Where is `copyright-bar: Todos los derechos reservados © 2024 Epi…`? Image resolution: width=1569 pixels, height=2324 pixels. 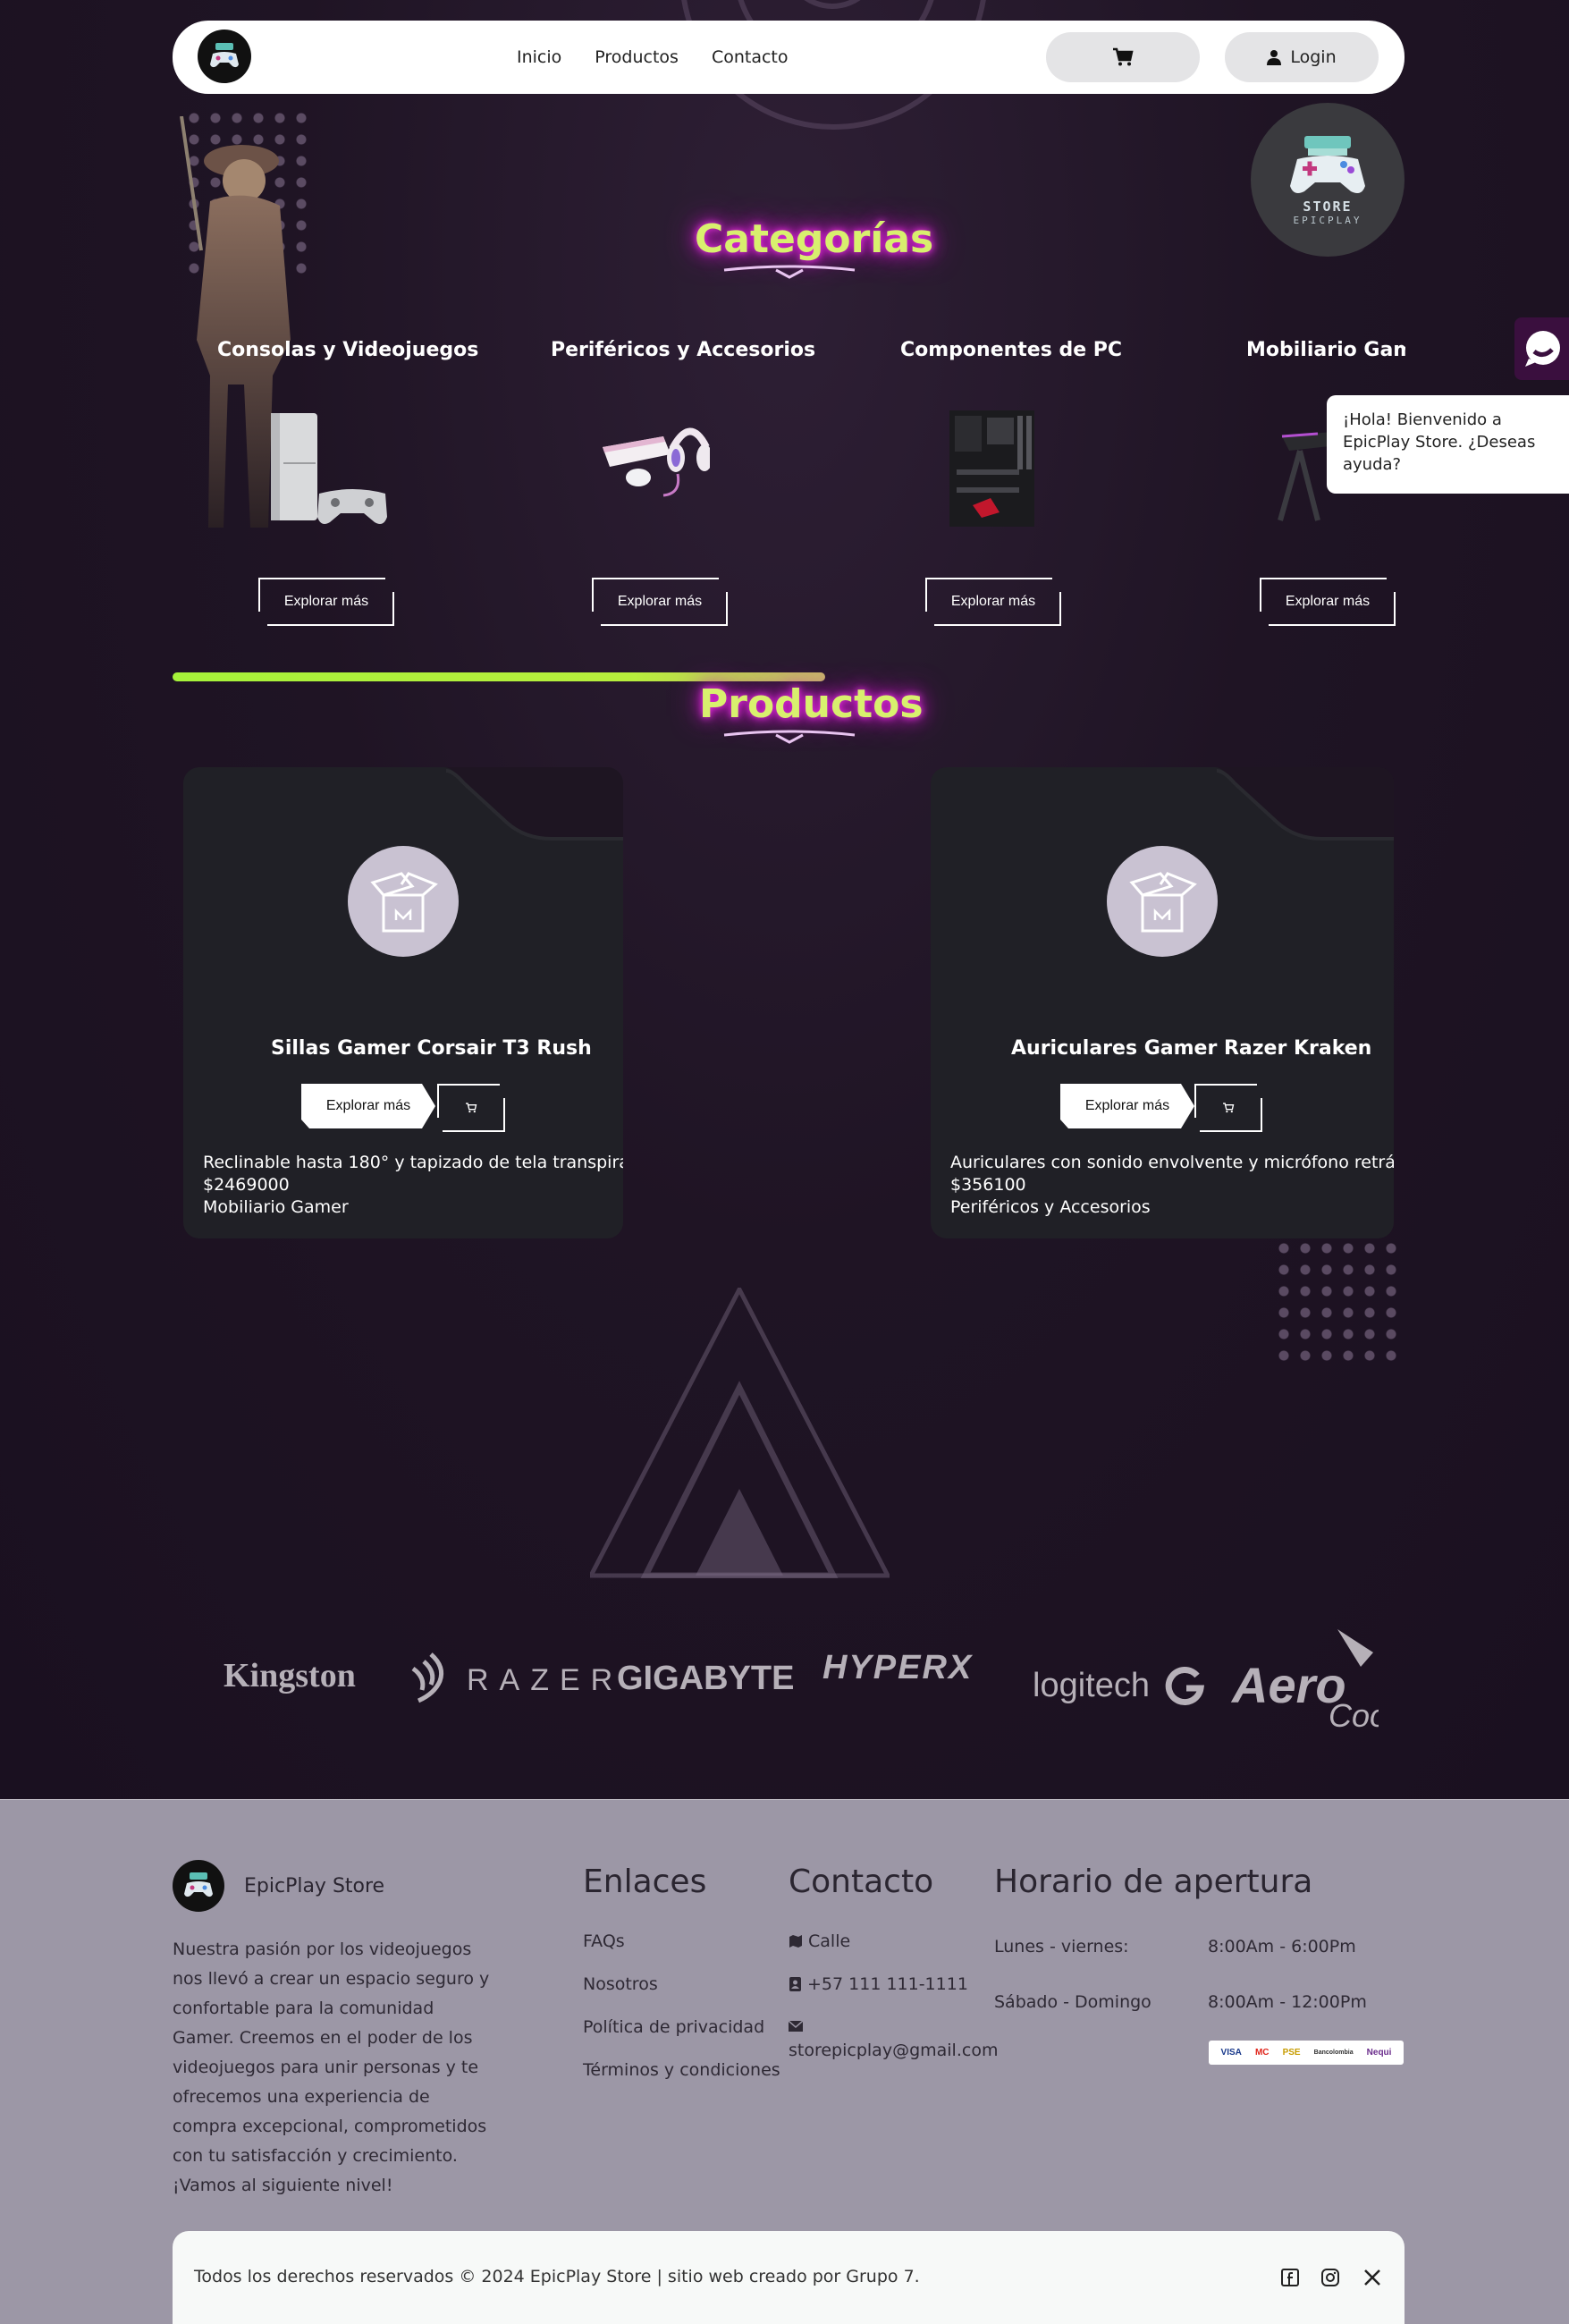 copyright-bar: Todos los derechos reservados © 2024 Epi… is located at coordinates (789, 2277).